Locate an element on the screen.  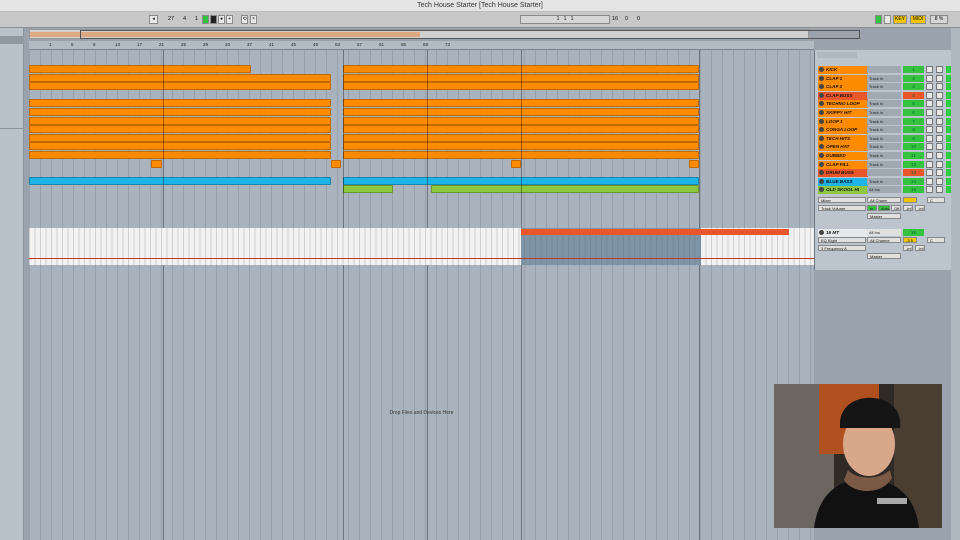
loop-end-field-2: 0 is located at coordinates (638, 19).